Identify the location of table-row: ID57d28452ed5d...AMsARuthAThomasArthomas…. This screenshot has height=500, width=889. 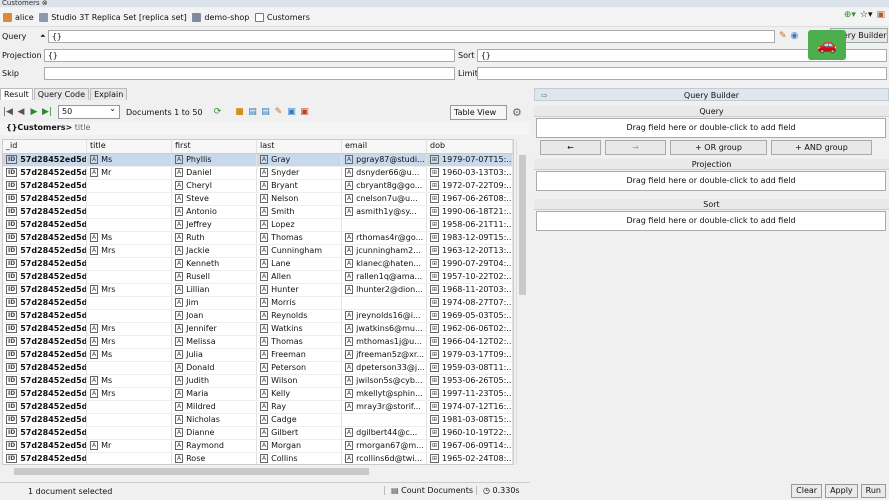
(258, 238).